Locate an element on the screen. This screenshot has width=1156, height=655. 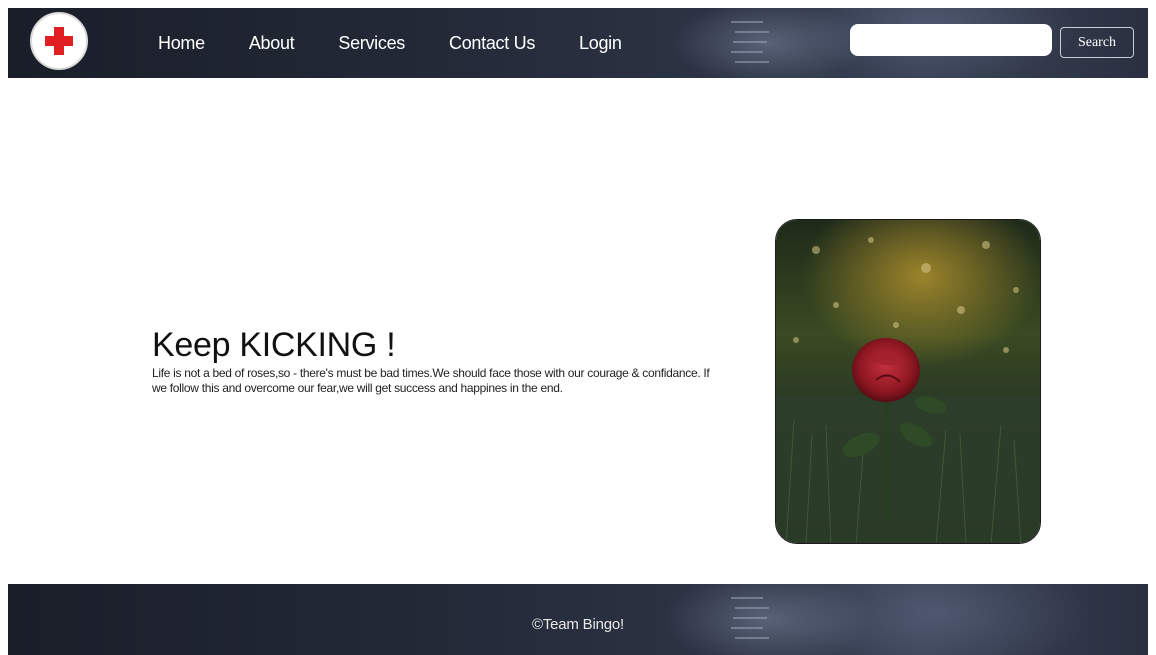
search-input is located at coordinates (951, 40).